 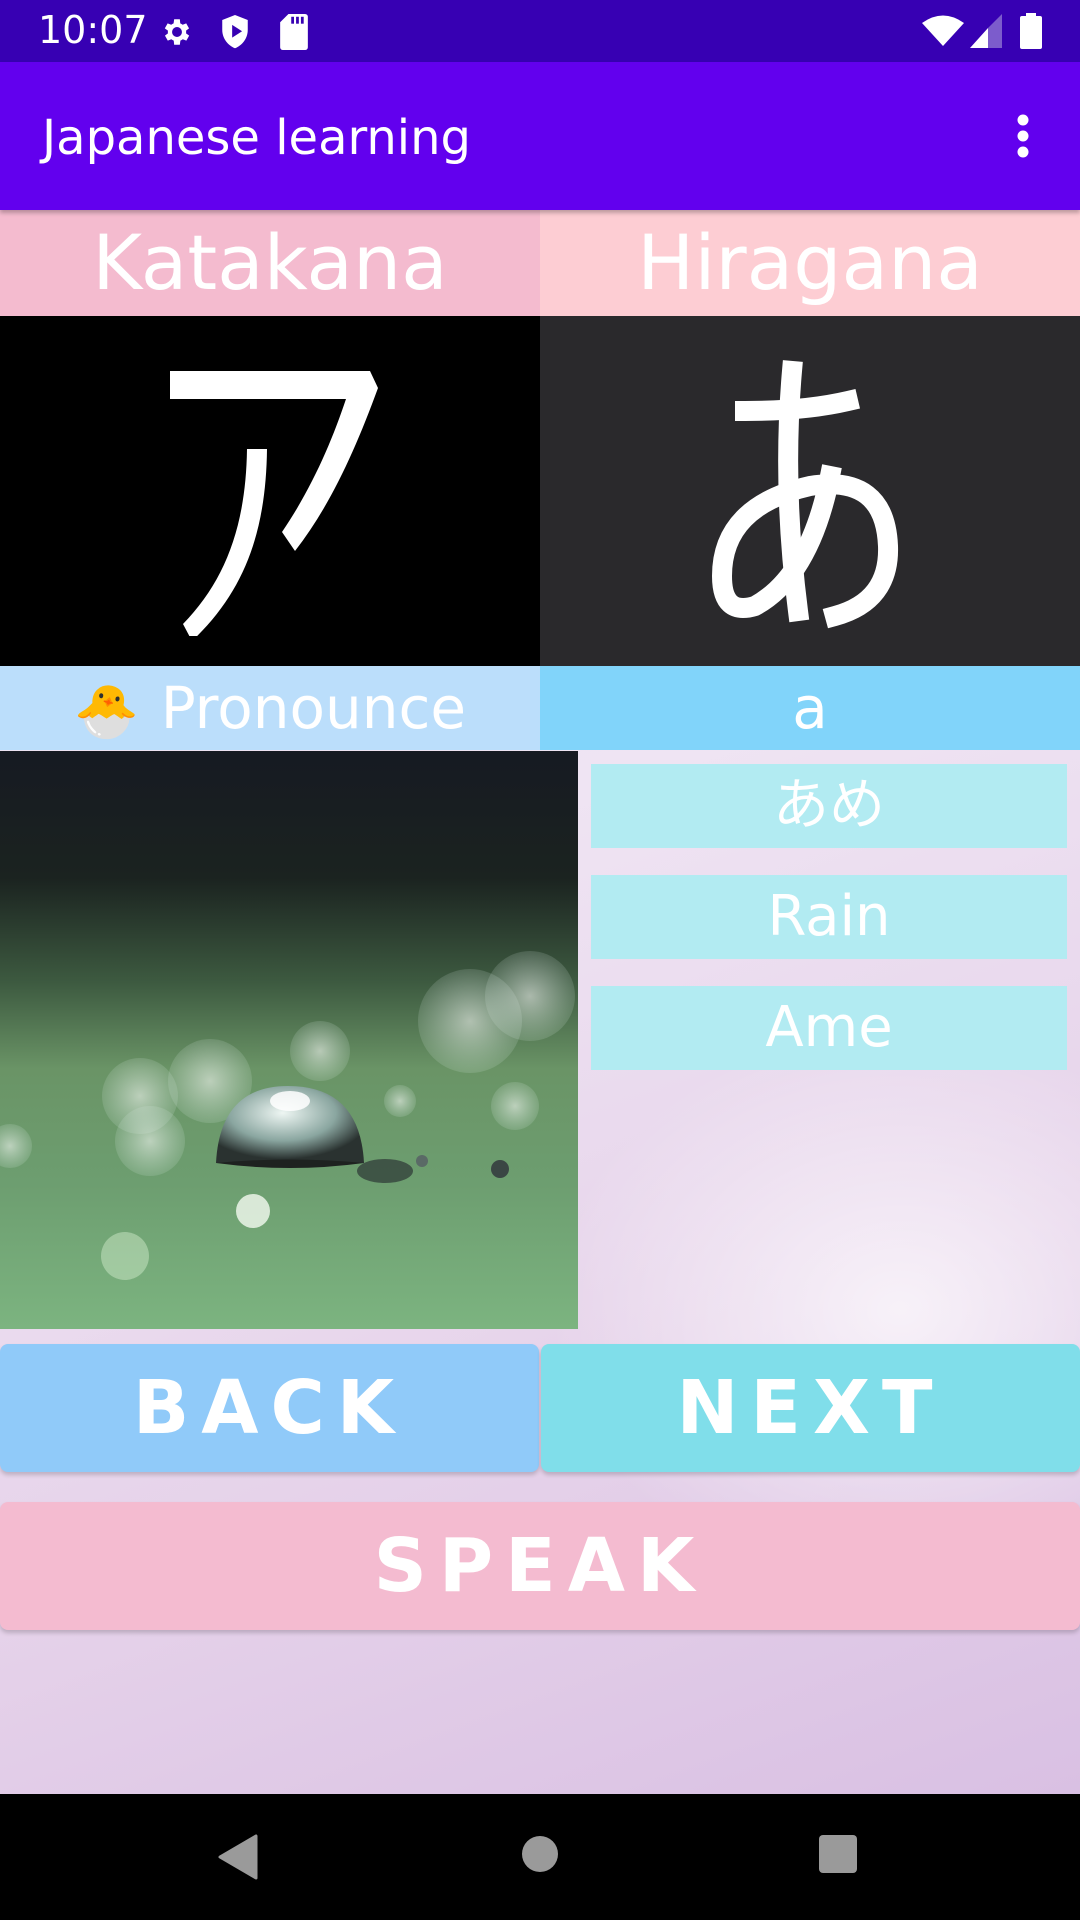 I want to click on status-time: 10:07, so click(x=93, y=30).